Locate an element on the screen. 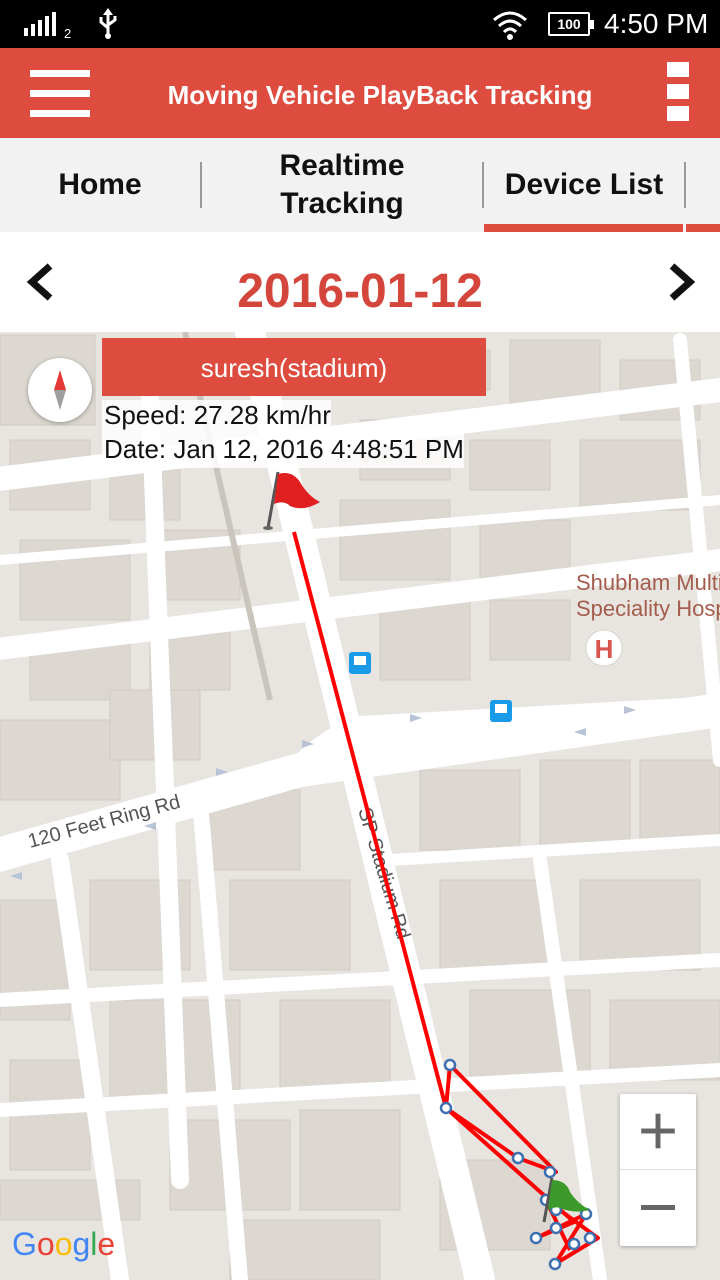 The height and width of the screenshot is (1280, 720). app-title: Moving Vehicle PlayBack Tracking is located at coordinates (380, 95).